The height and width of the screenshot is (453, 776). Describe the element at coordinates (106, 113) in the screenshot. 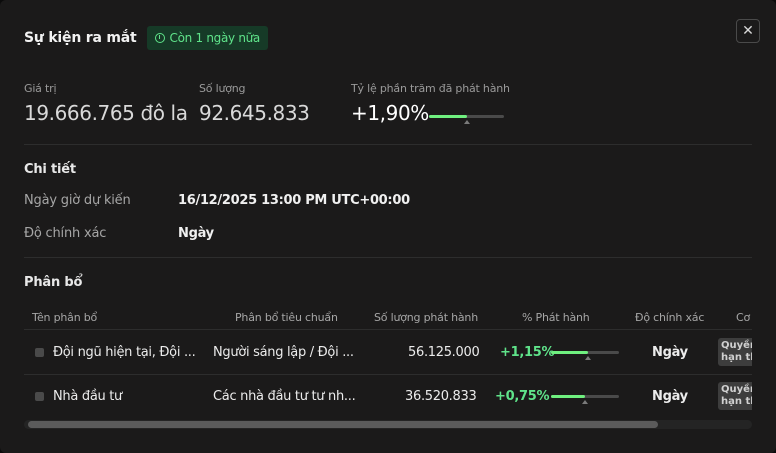

I see `stat-value: 19.666.765 đô la` at that location.